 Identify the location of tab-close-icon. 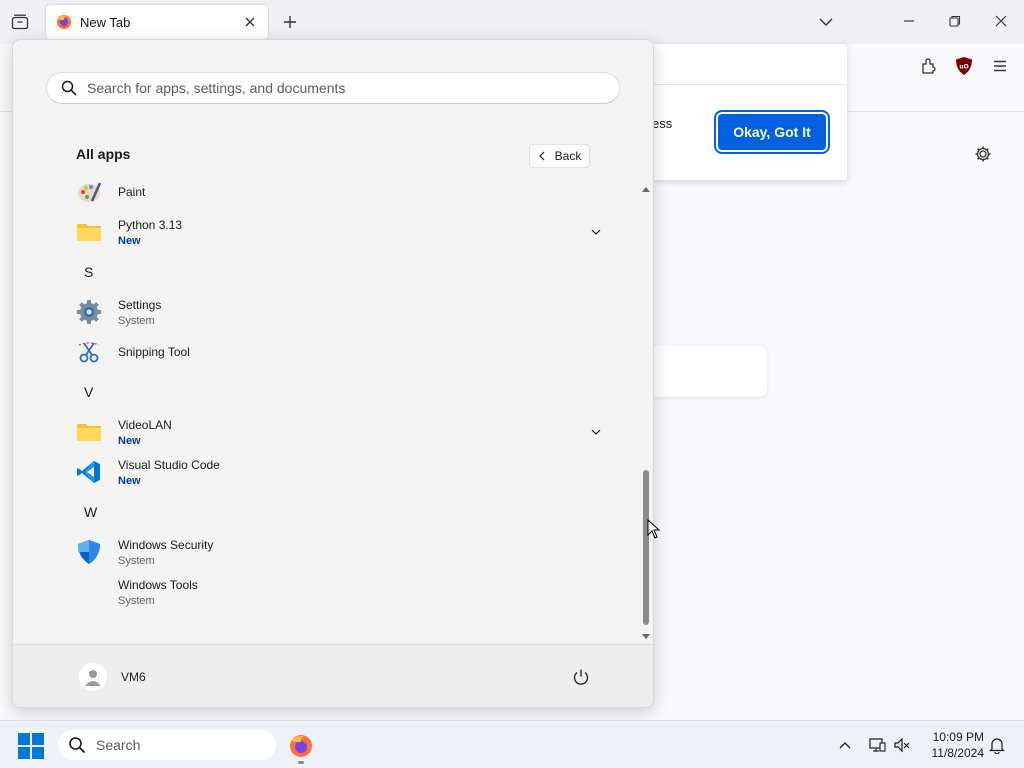
(250, 22).